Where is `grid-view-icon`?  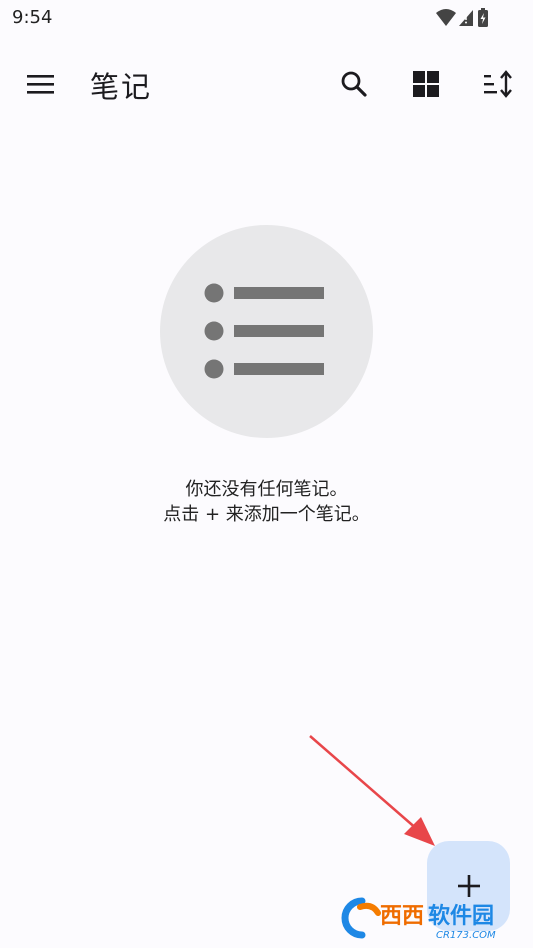
grid-view-icon is located at coordinates (426, 84).